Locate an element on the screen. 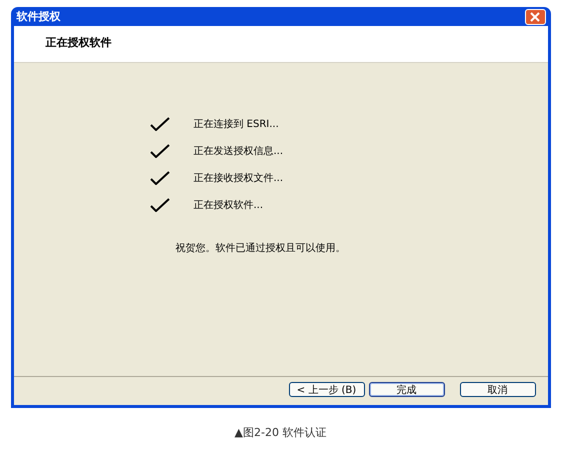 The width and height of the screenshot is (561, 457). header-title: 正在授权软件 is located at coordinates (79, 42).